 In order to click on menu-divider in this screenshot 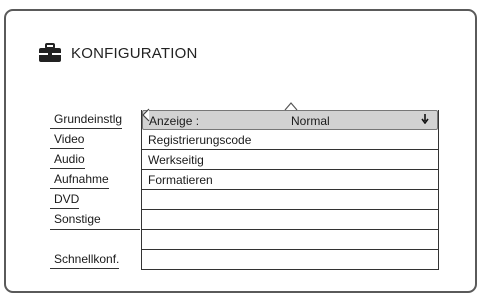, I will do `click(95, 229)`.